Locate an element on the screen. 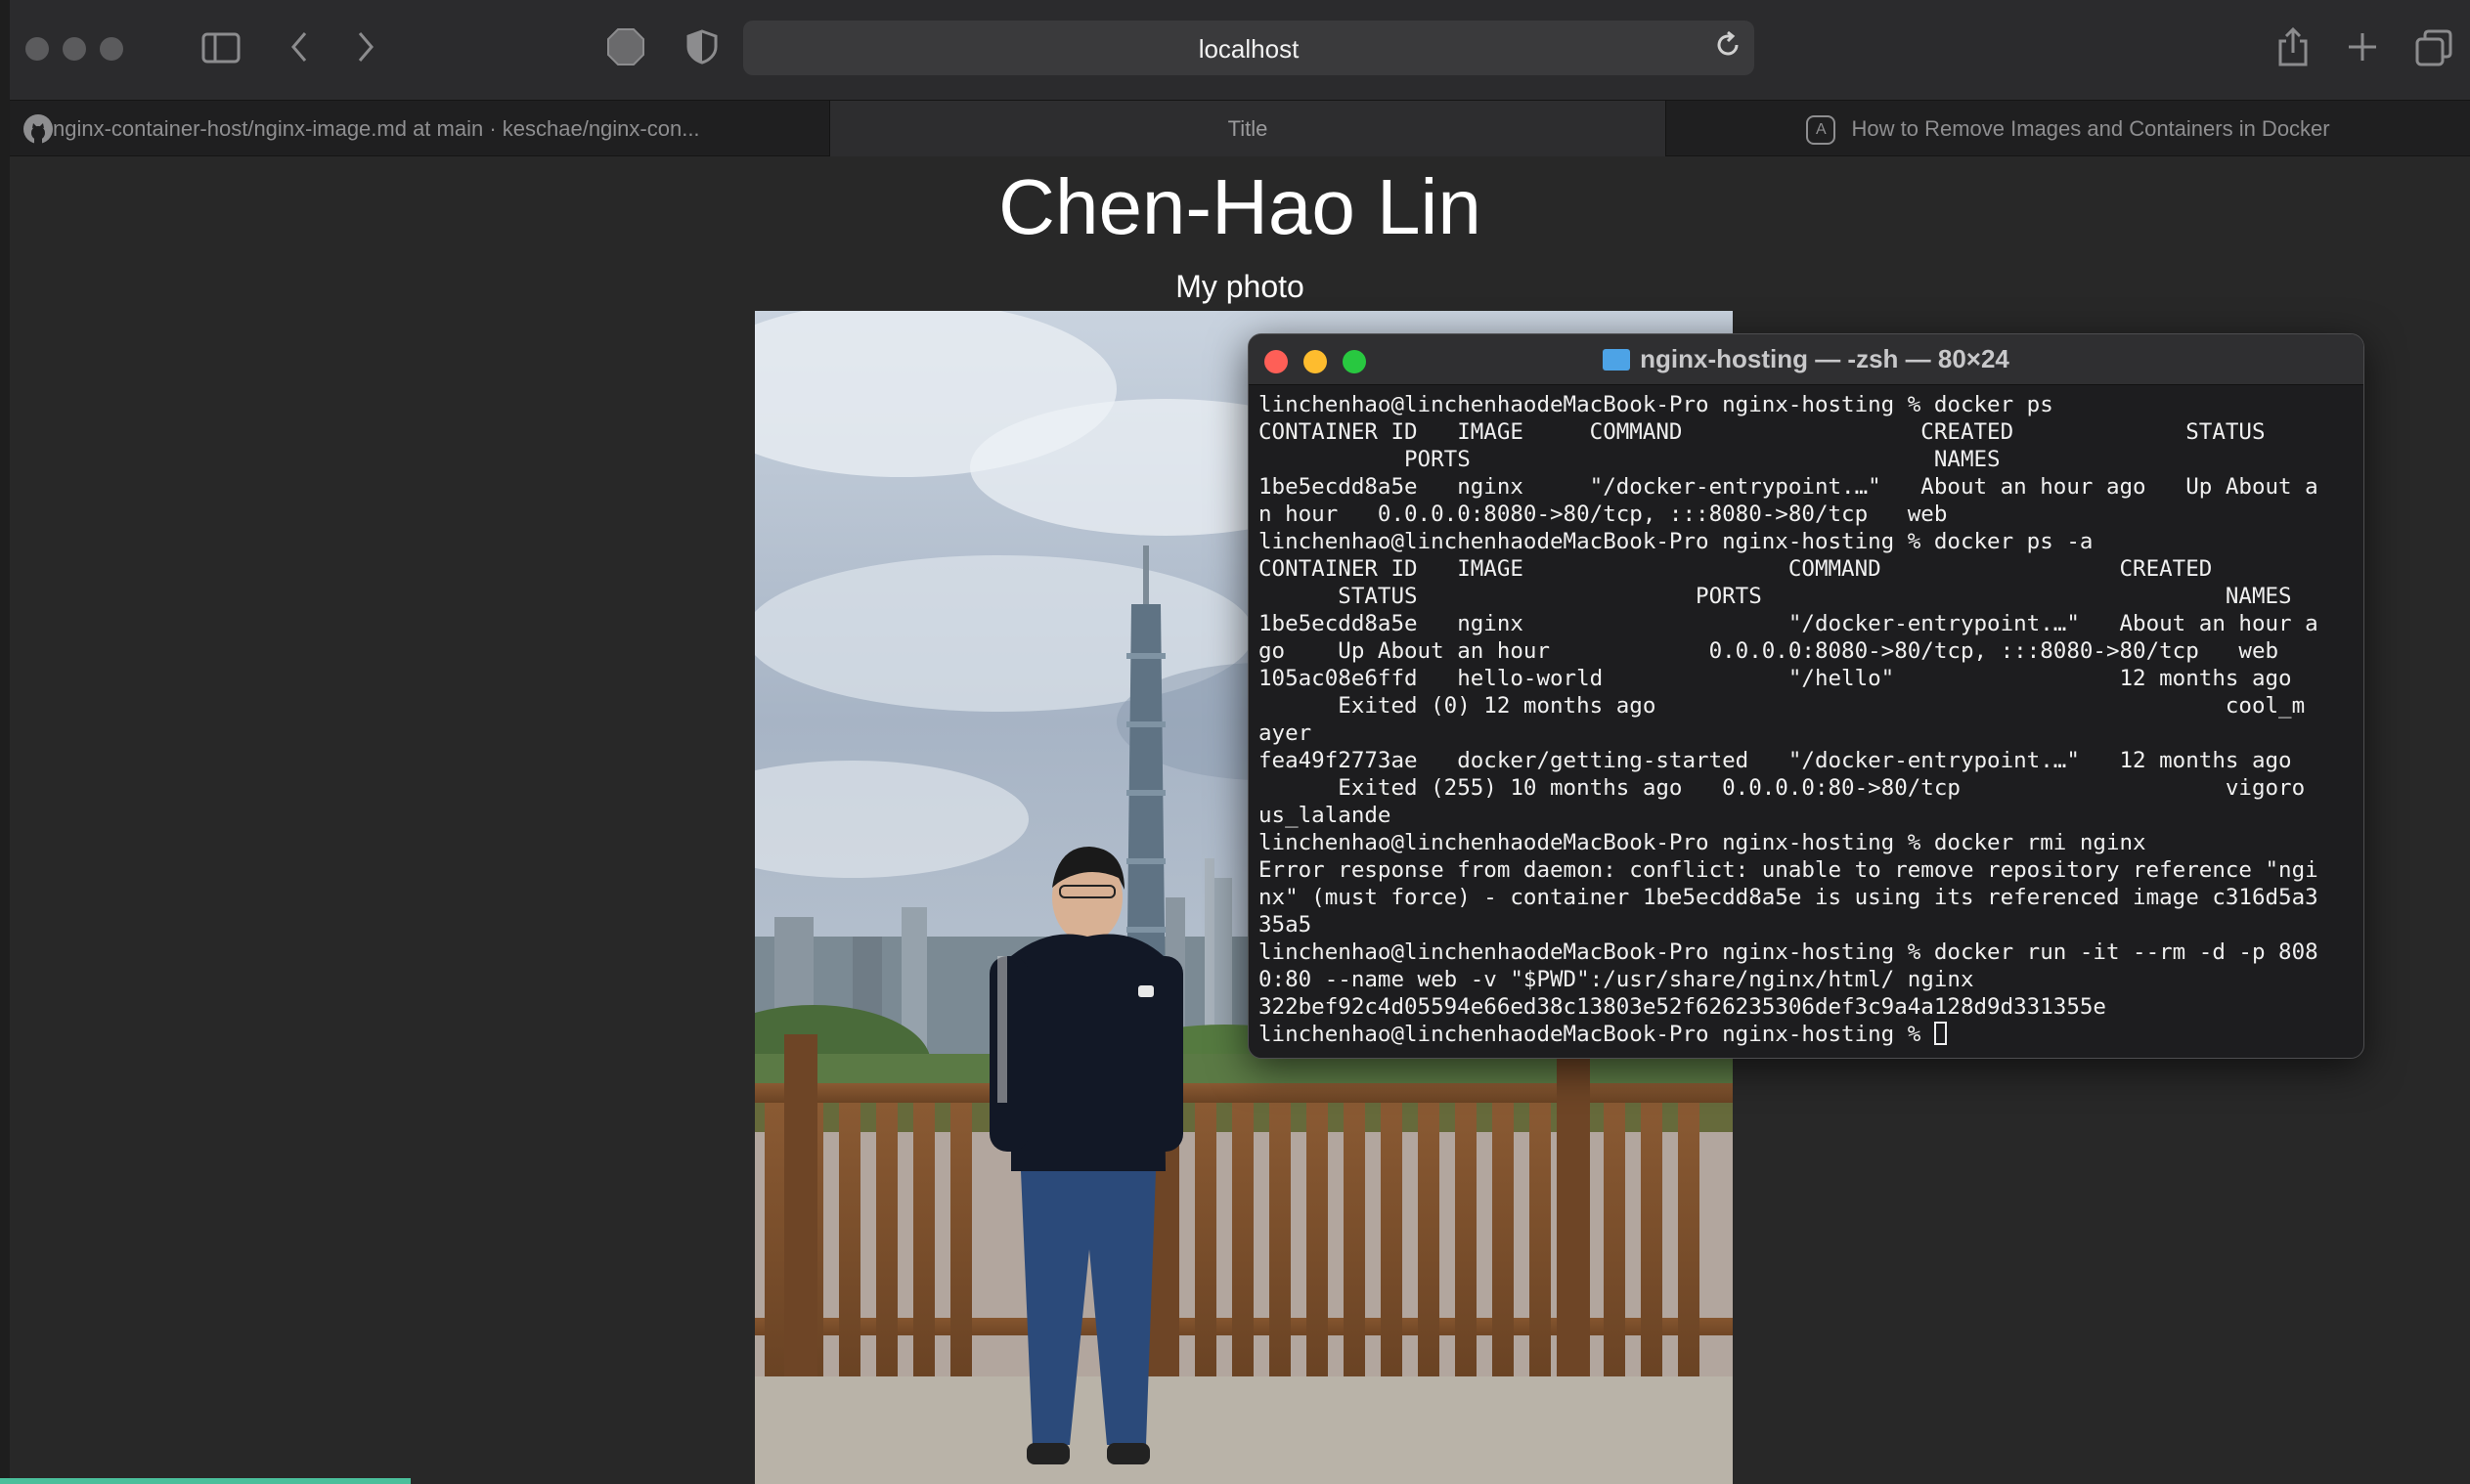  browser-toolbar: localhost is located at coordinates (1240, 50).